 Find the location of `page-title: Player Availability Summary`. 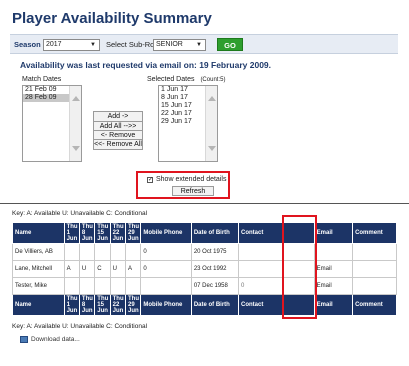

page-title: Player Availability Summary is located at coordinates (112, 18).